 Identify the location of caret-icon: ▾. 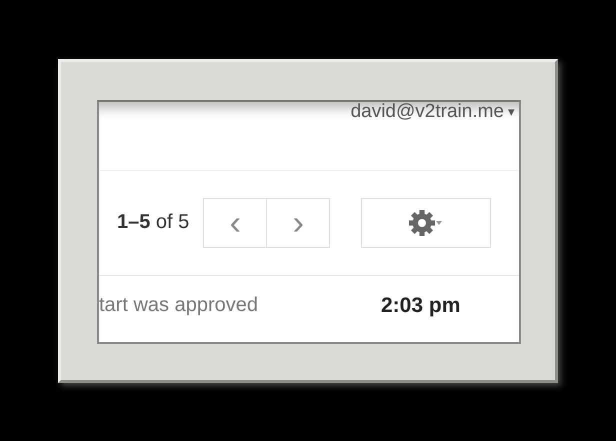
(511, 112).